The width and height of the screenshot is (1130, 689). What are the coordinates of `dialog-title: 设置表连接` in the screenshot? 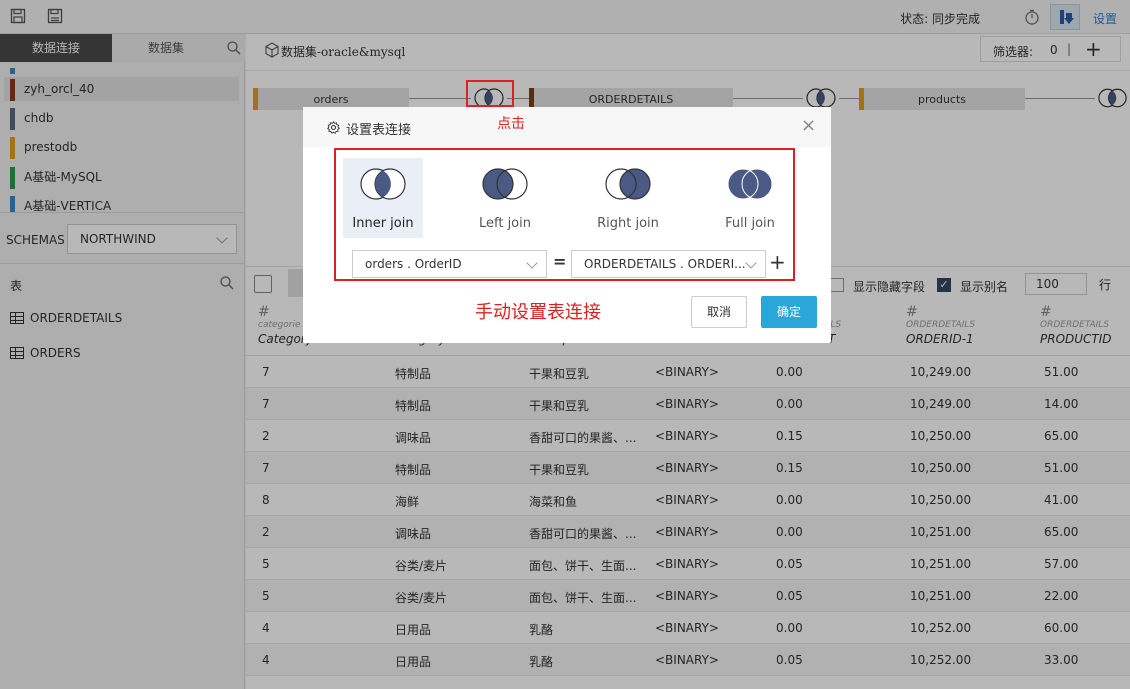 It's located at (379, 130).